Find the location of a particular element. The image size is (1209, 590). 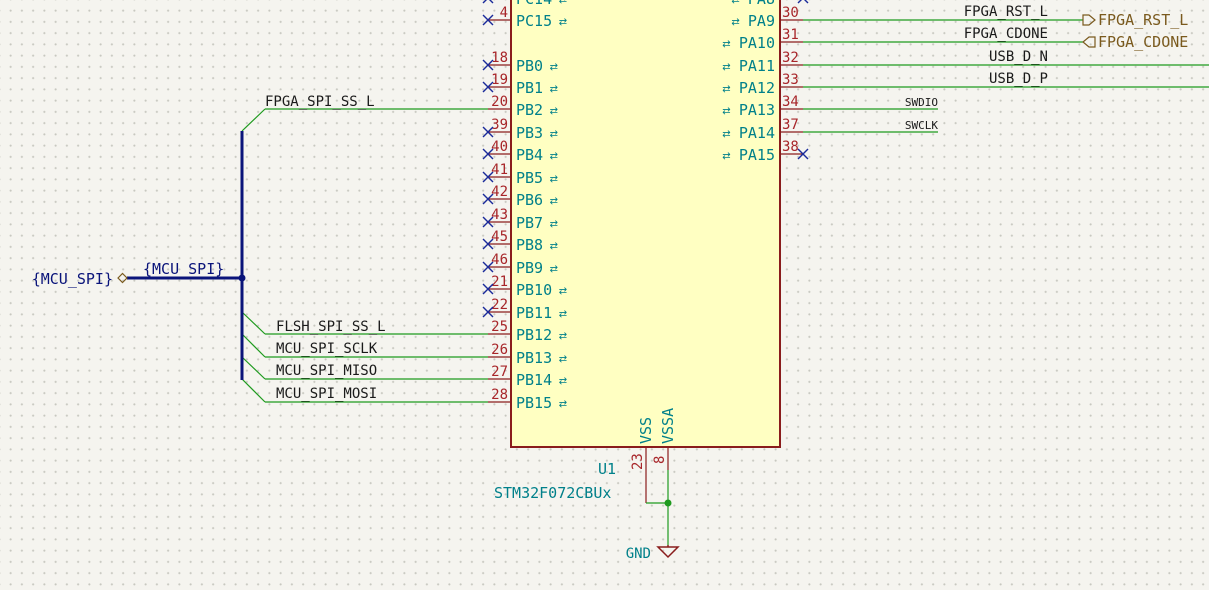

pin-number-pb0: 18 is located at coordinates (499, 58).